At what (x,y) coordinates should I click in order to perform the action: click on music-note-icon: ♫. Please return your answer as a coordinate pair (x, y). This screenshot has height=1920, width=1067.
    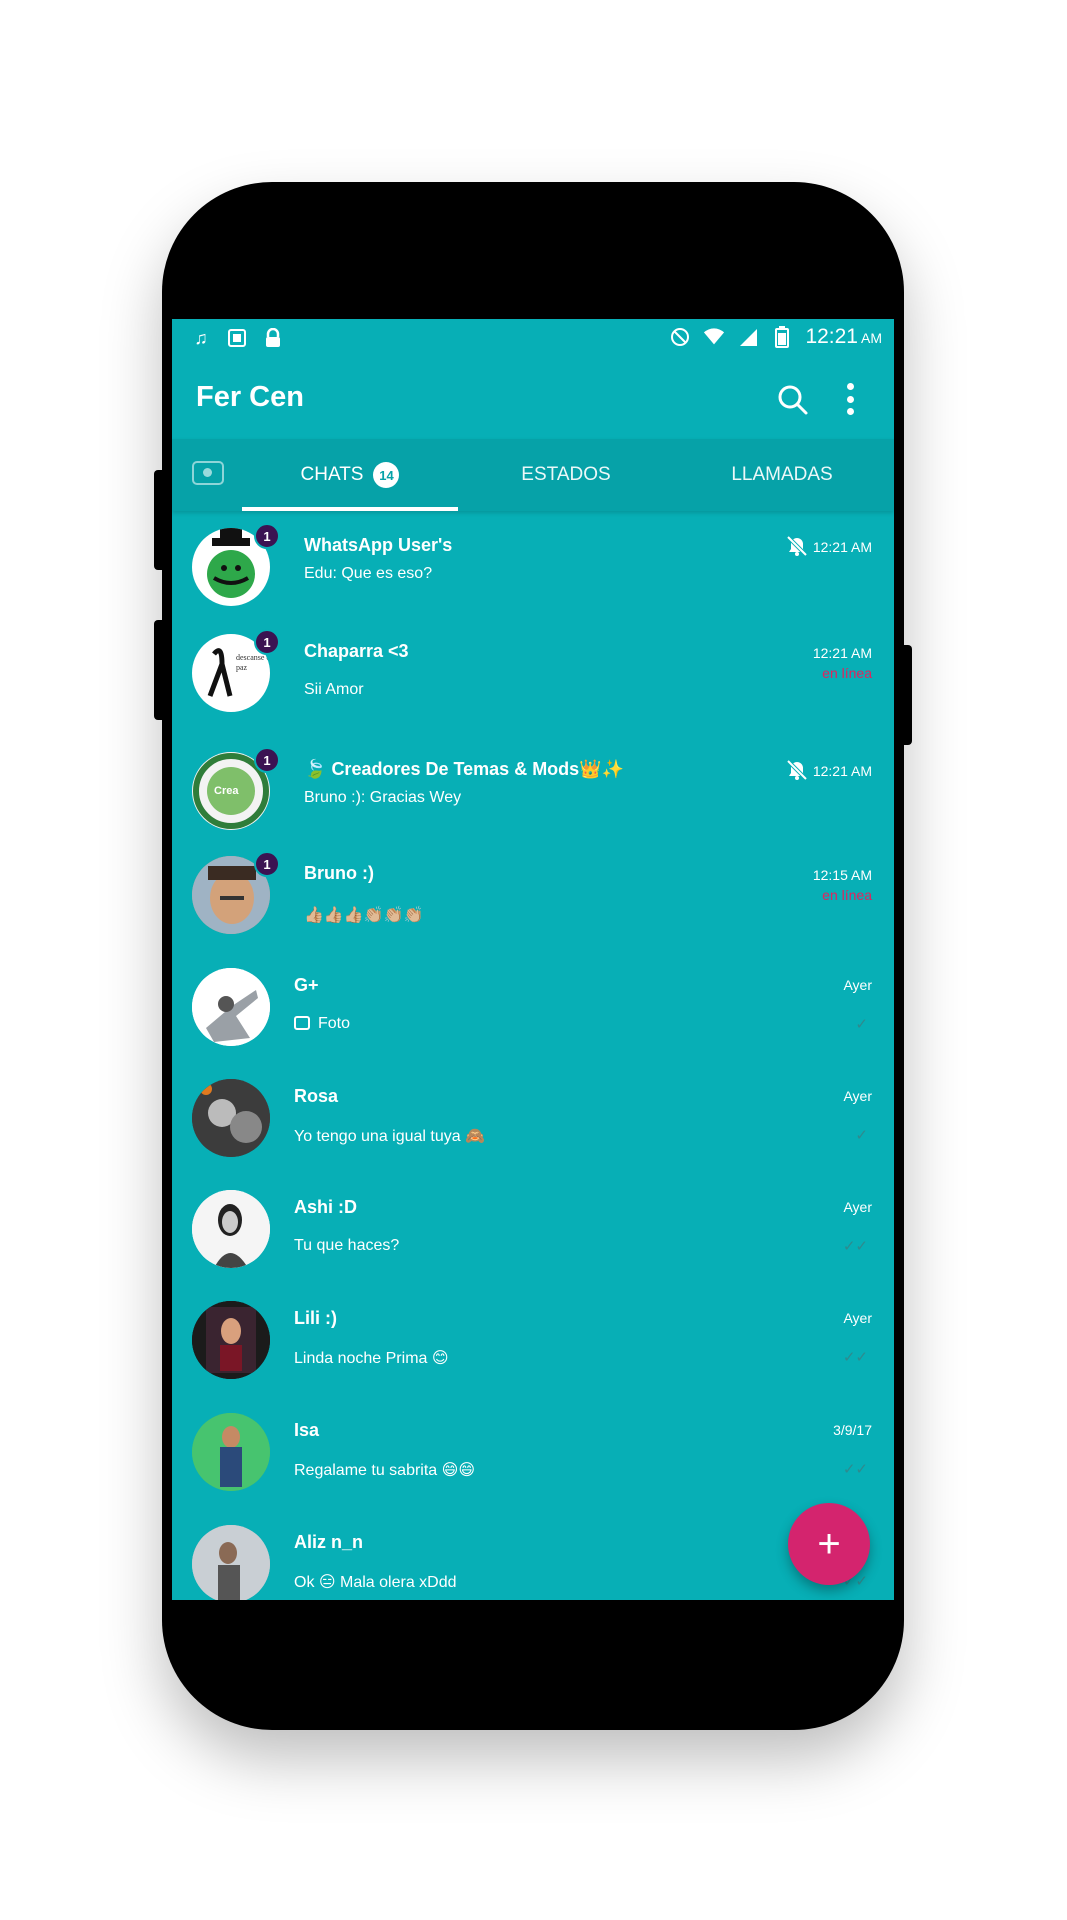
    Looking at the image, I should click on (201, 338).